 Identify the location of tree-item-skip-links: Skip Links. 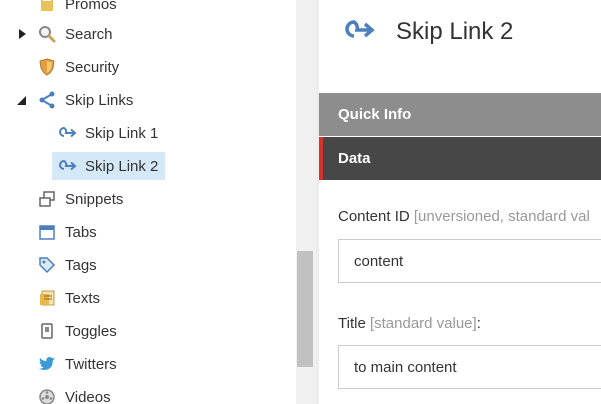
(85, 100).